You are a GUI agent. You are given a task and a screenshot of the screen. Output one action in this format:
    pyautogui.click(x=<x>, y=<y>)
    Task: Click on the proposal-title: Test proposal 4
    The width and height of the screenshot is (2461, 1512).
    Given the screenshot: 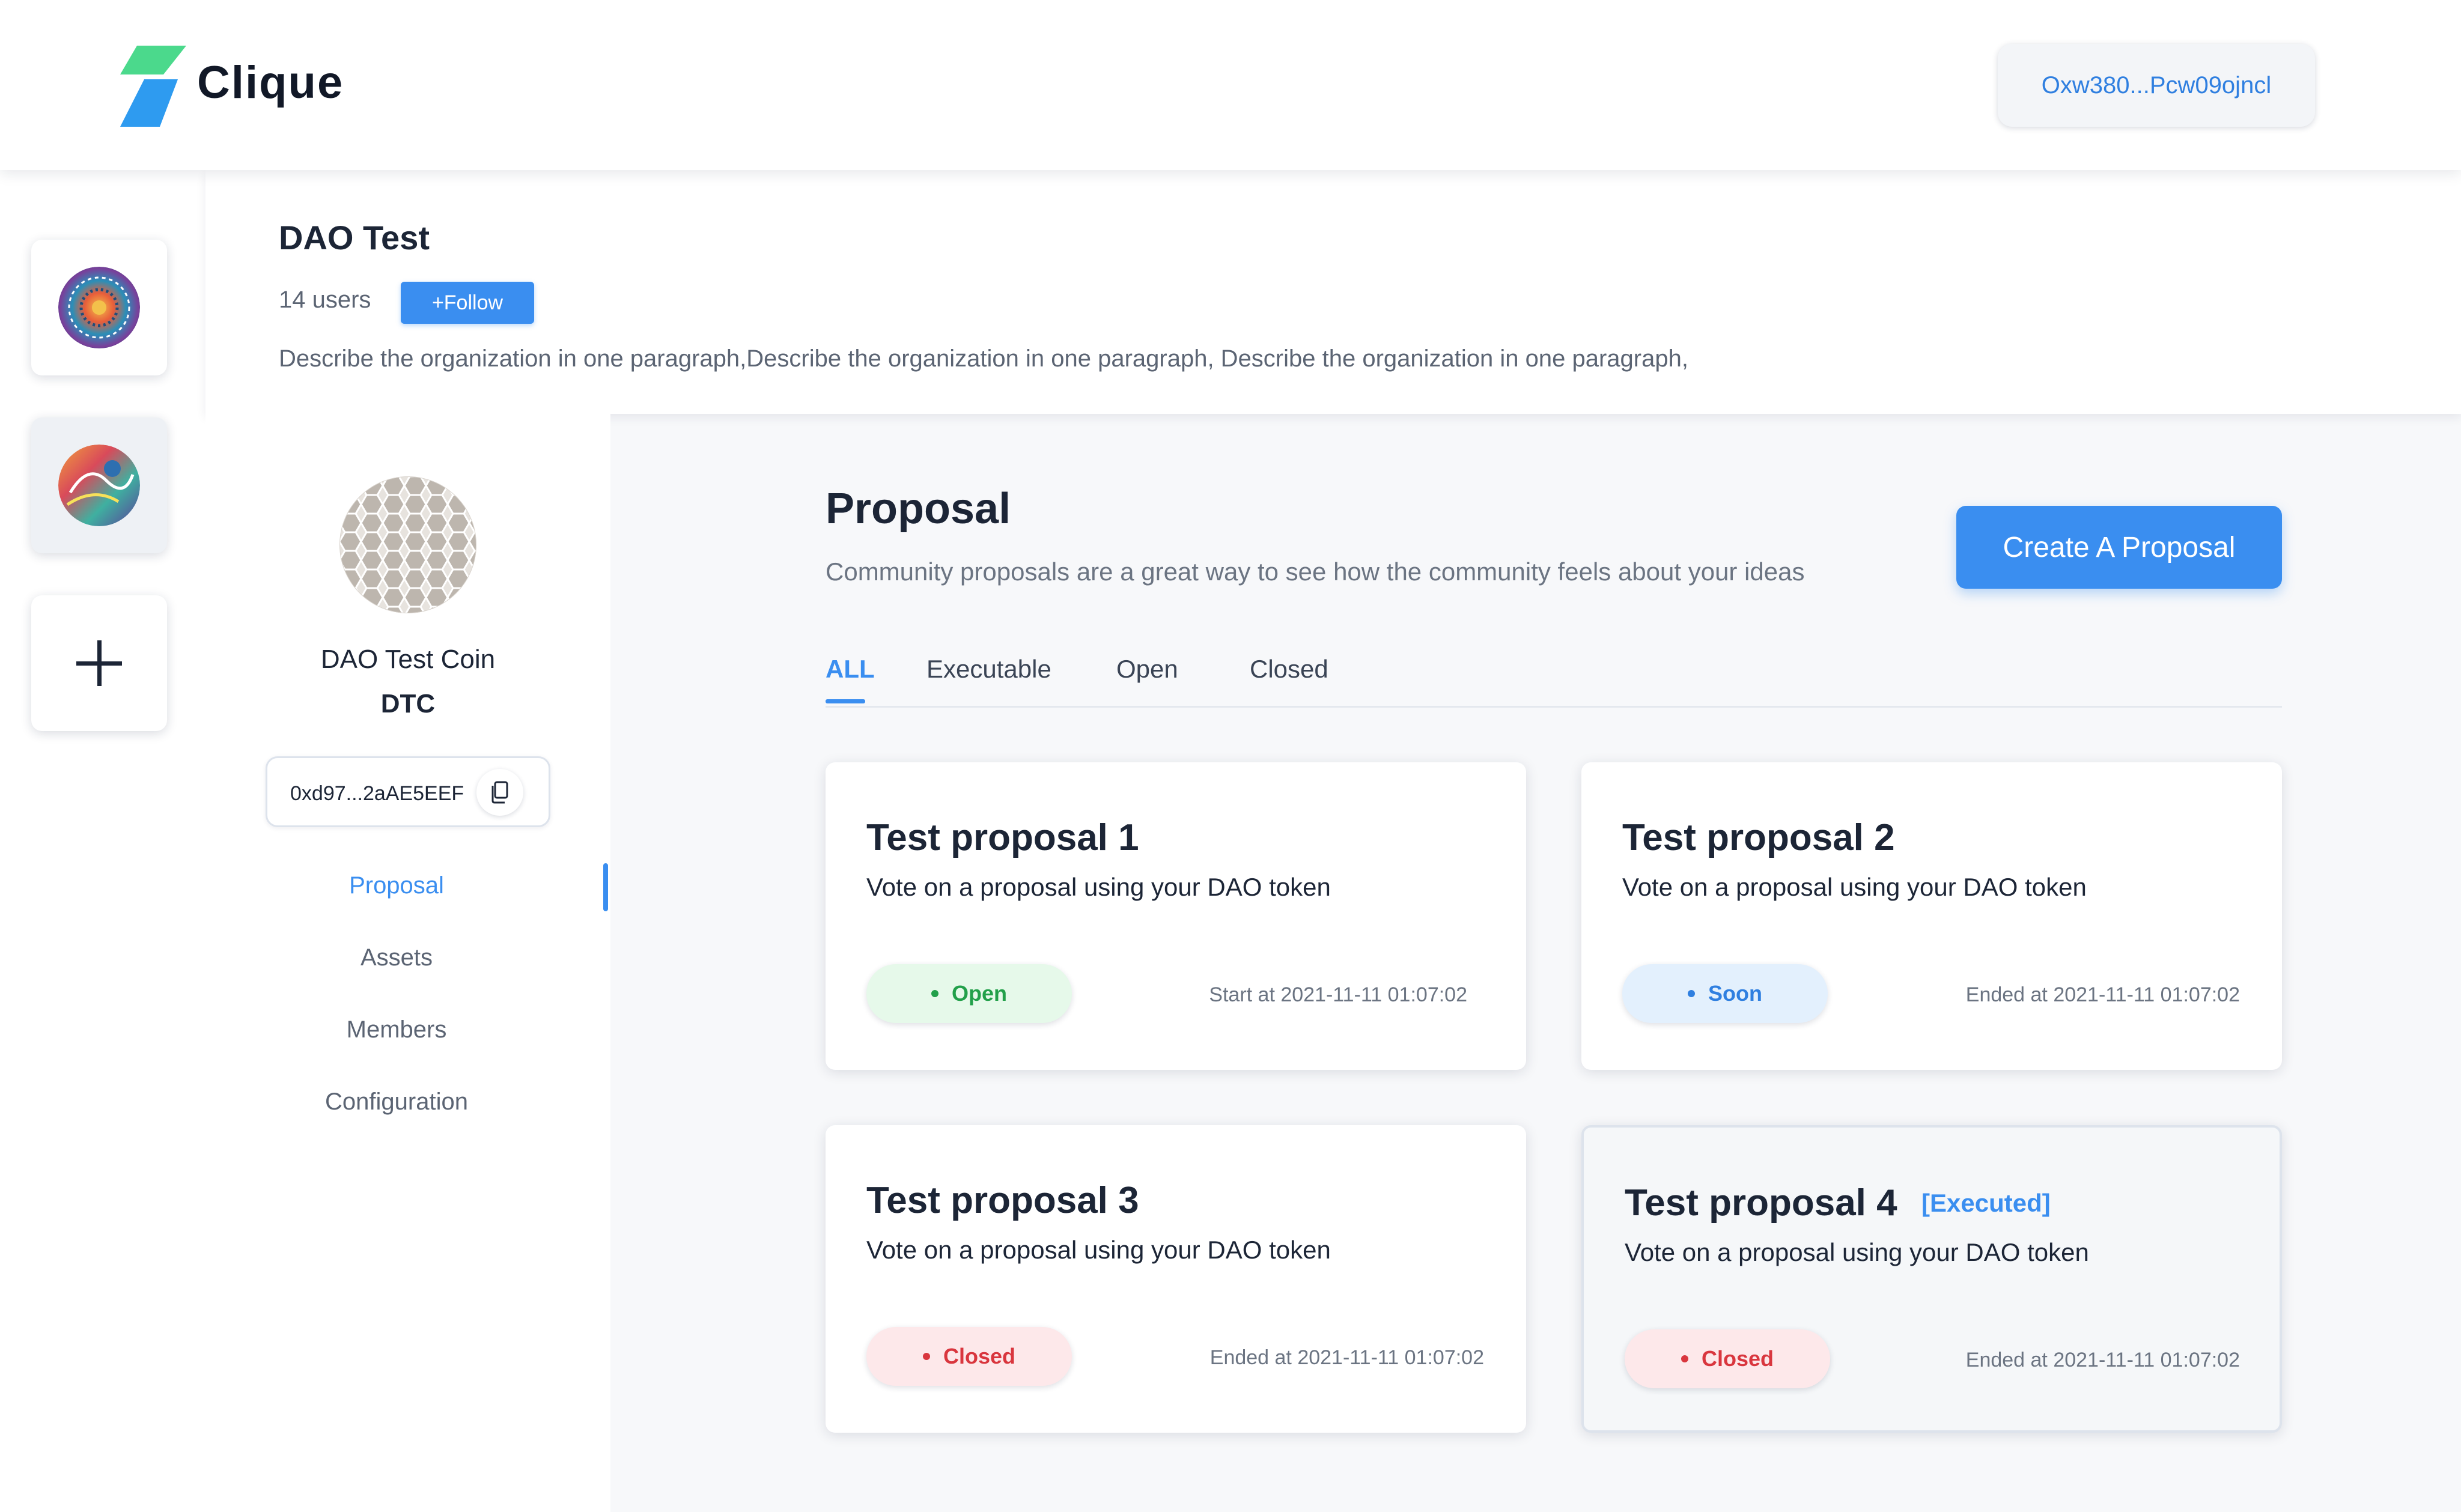 What is the action you would take?
    pyautogui.click(x=1761, y=1203)
    